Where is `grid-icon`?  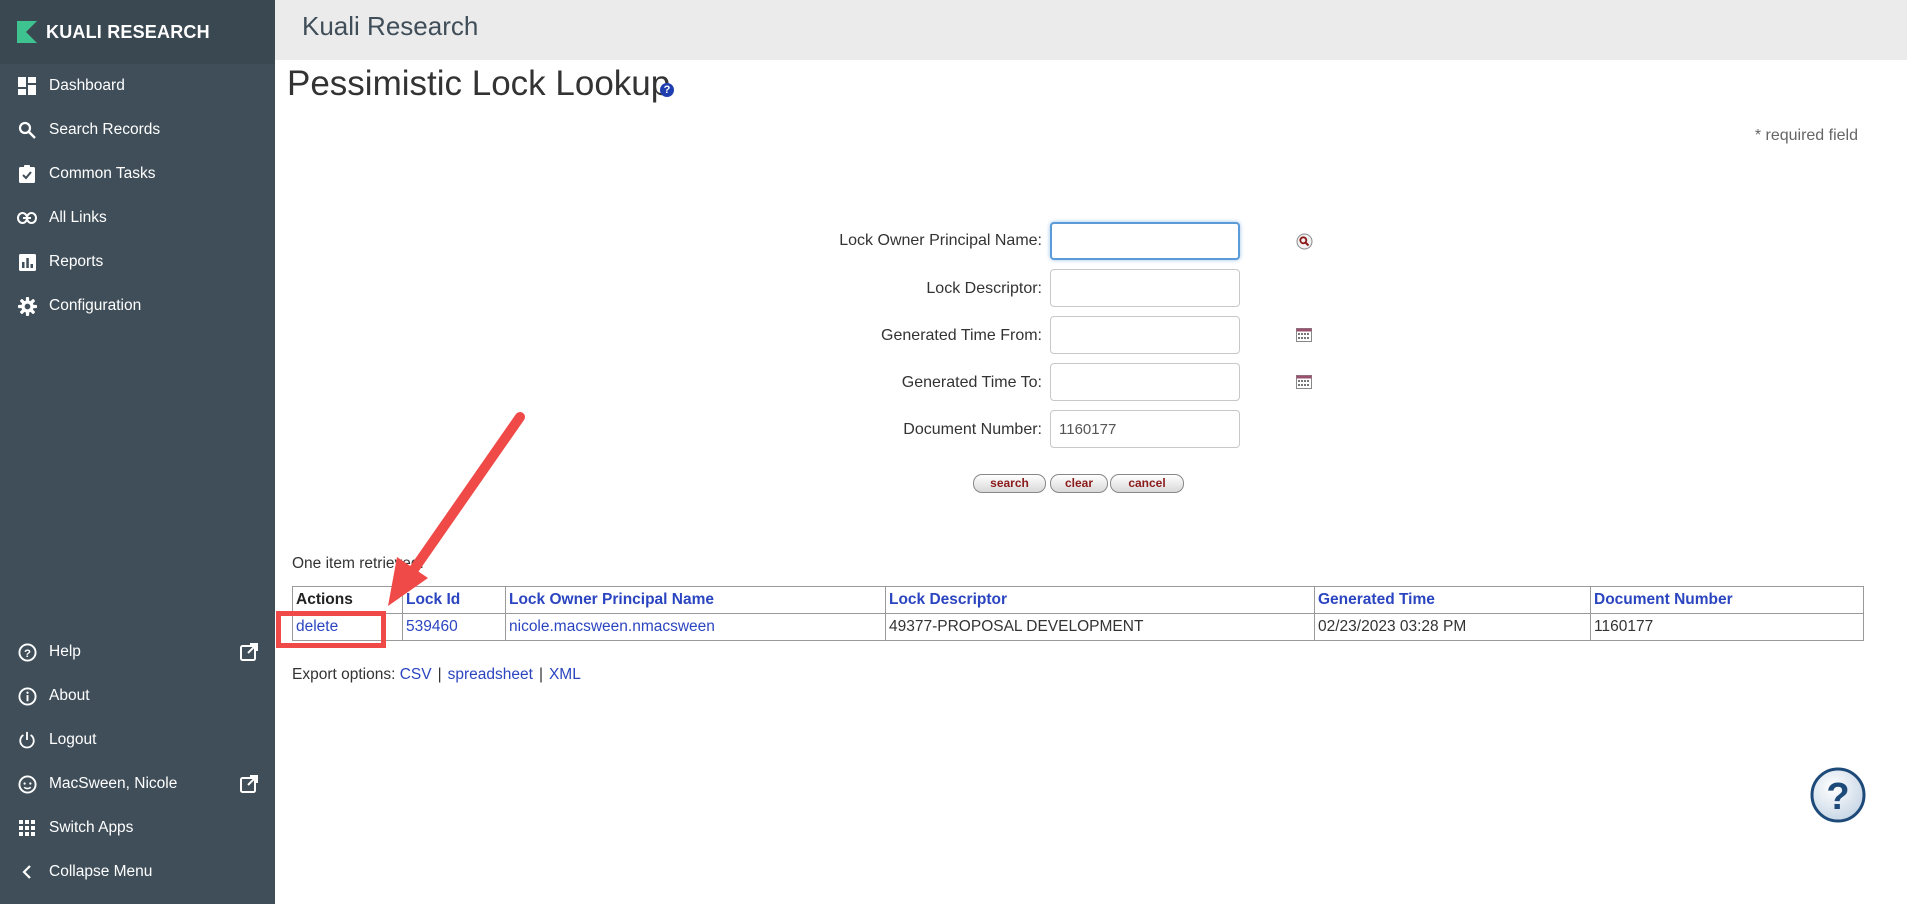 grid-icon is located at coordinates (27, 828).